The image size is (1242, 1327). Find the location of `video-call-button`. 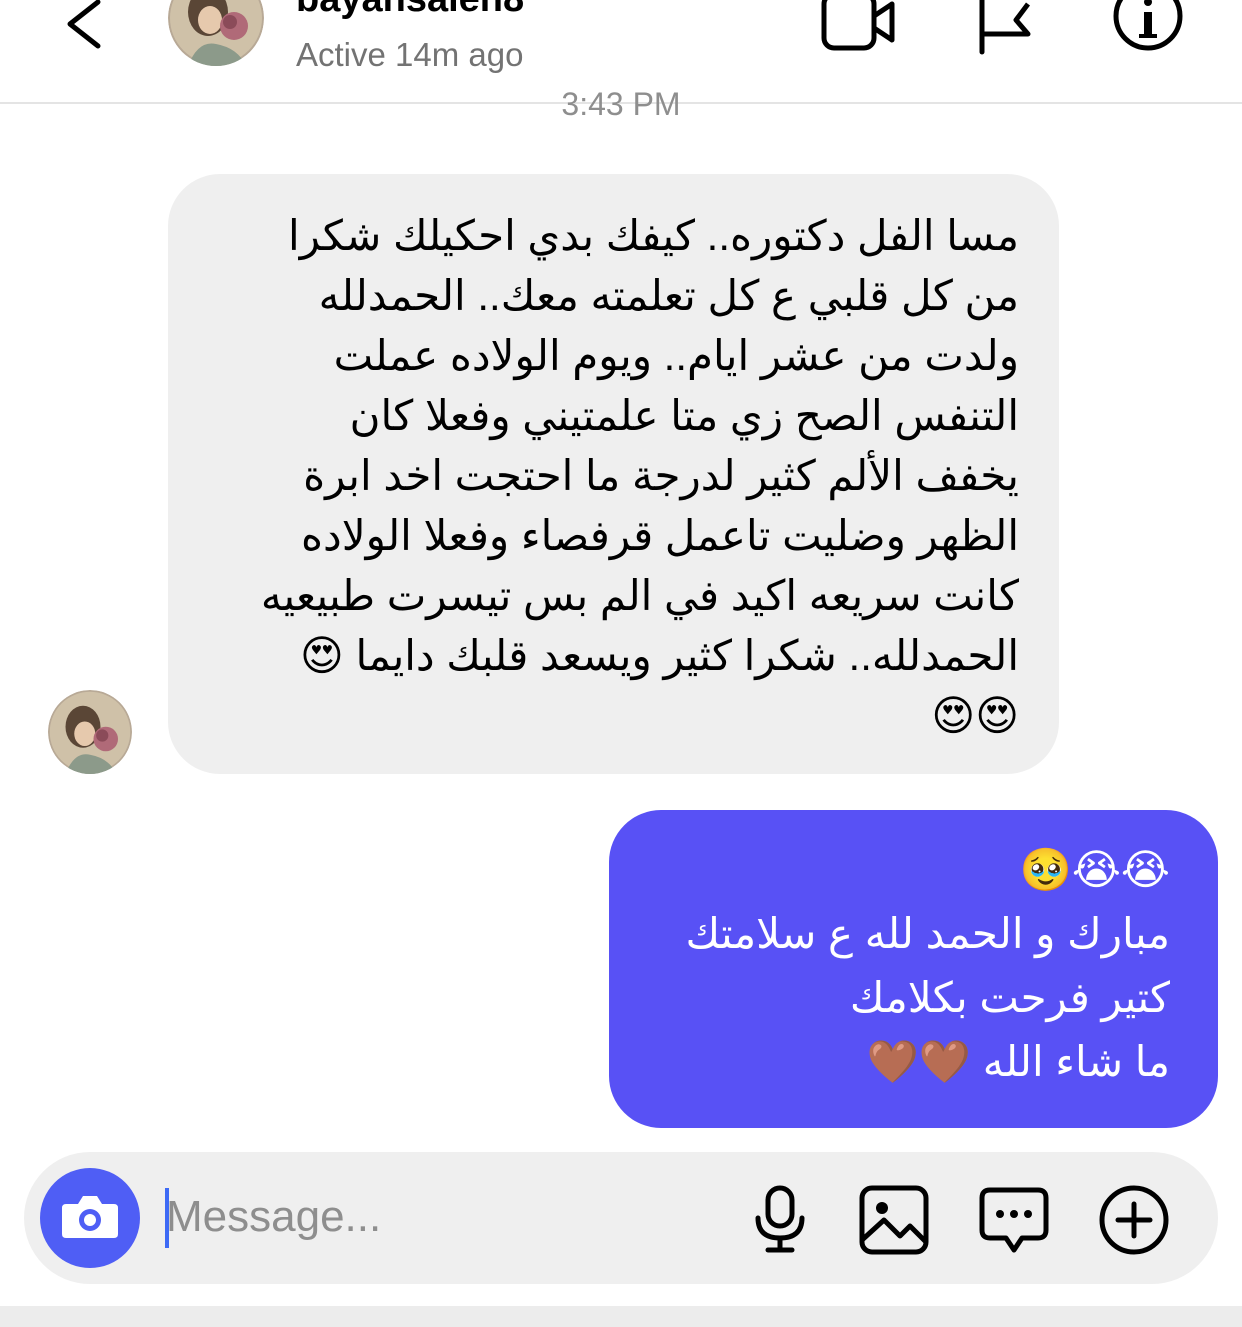

video-call-button is located at coordinates (858, 30).